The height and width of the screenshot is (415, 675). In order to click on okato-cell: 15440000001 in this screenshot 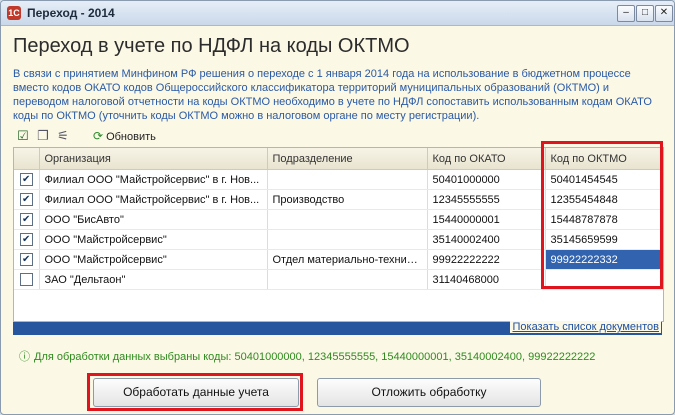, I will do `click(486, 219)`.